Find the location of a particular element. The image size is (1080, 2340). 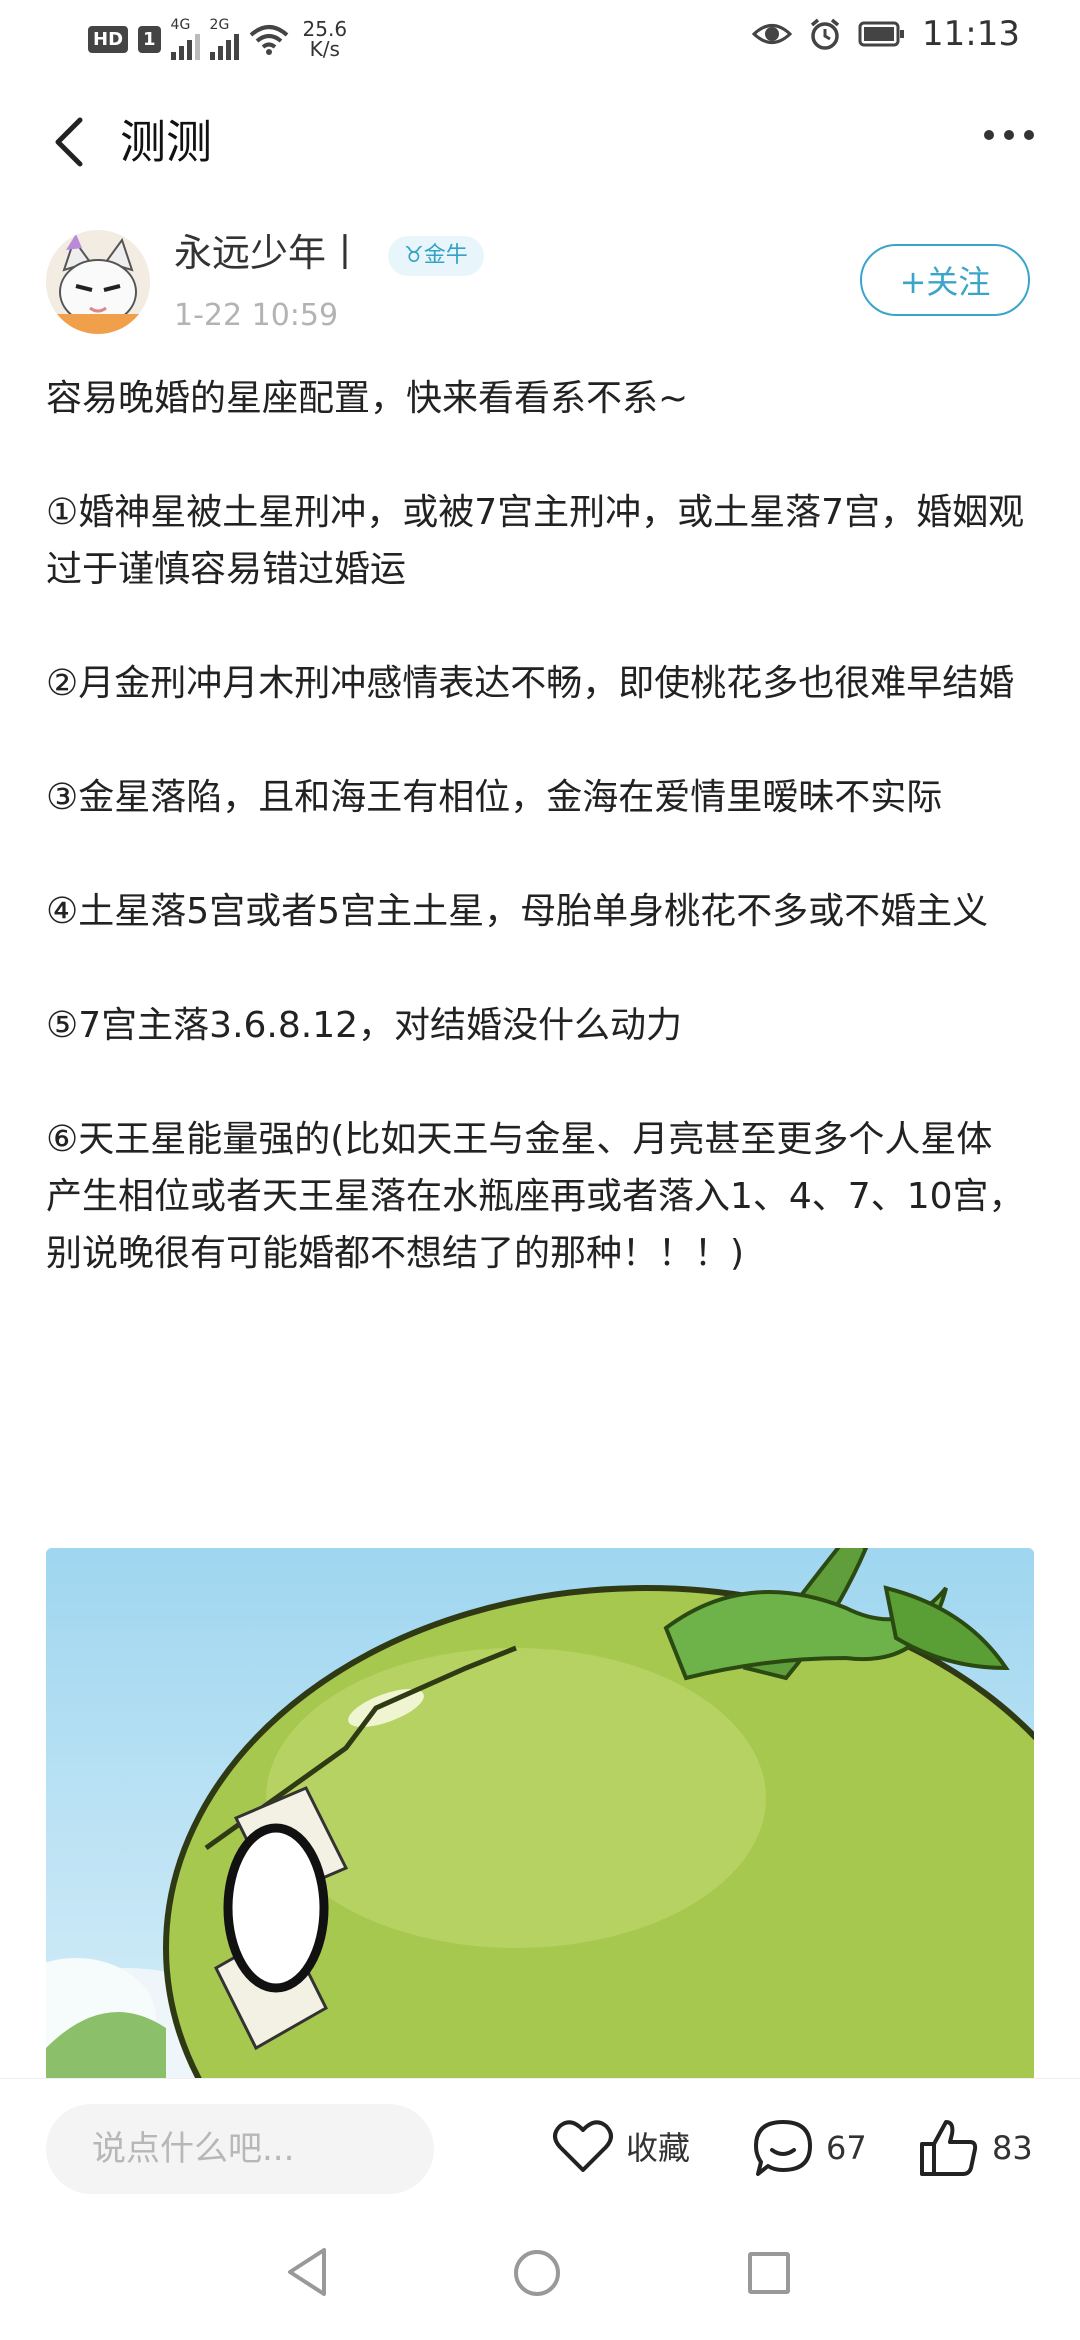

signal-2g: 2G is located at coordinates (224, 38).